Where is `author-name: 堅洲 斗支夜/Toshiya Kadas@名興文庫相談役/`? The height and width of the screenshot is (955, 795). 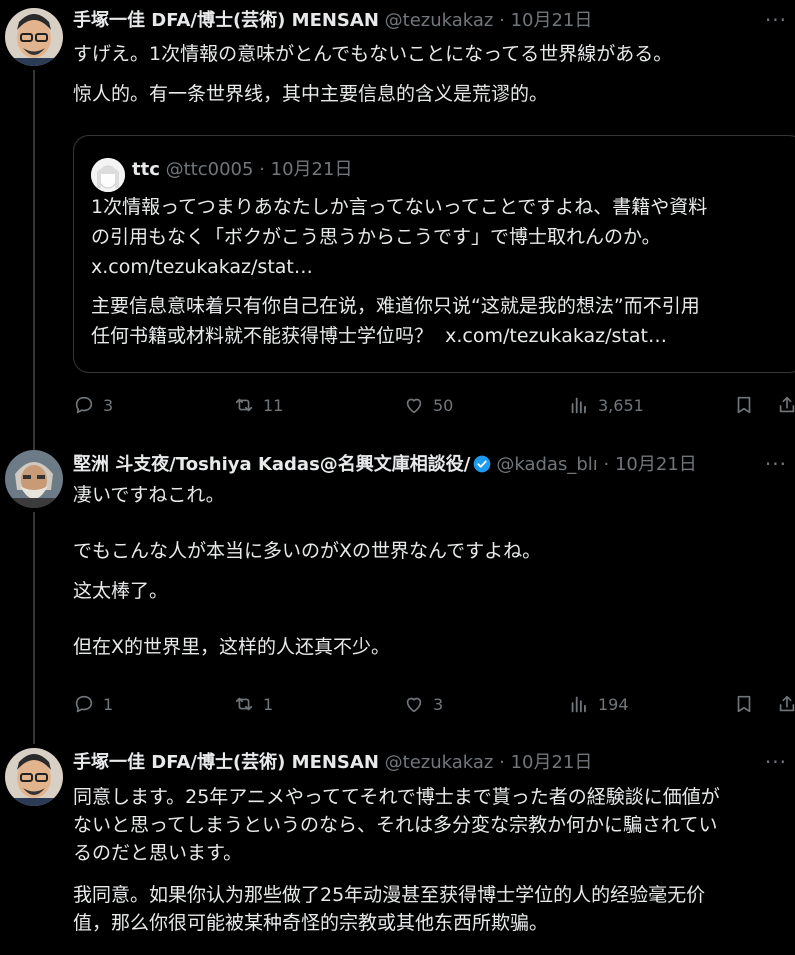 author-name: 堅洲 斗支夜/Toshiya Kadas@名興文庫相談役/ is located at coordinates (271, 464).